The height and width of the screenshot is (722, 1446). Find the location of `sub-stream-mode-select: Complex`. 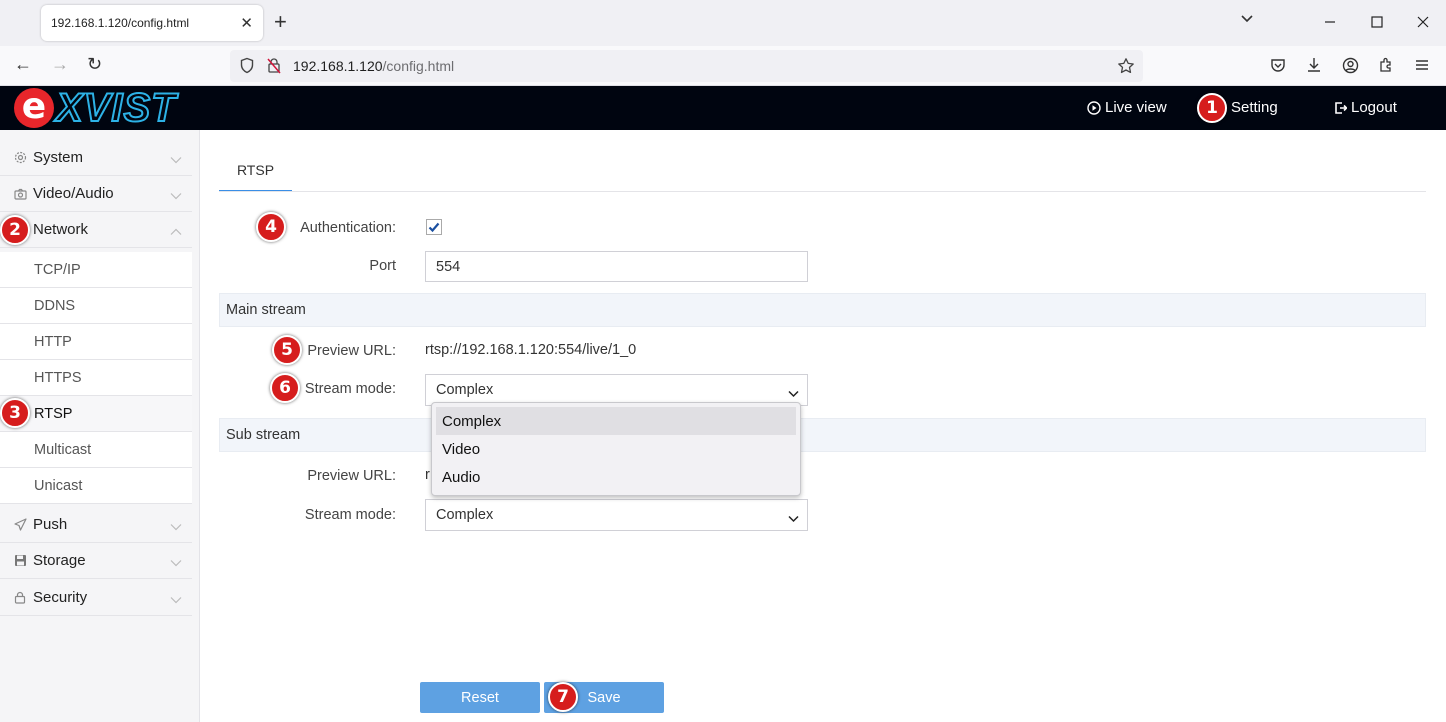

sub-stream-mode-select: Complex is located at coordinates (616, 515).